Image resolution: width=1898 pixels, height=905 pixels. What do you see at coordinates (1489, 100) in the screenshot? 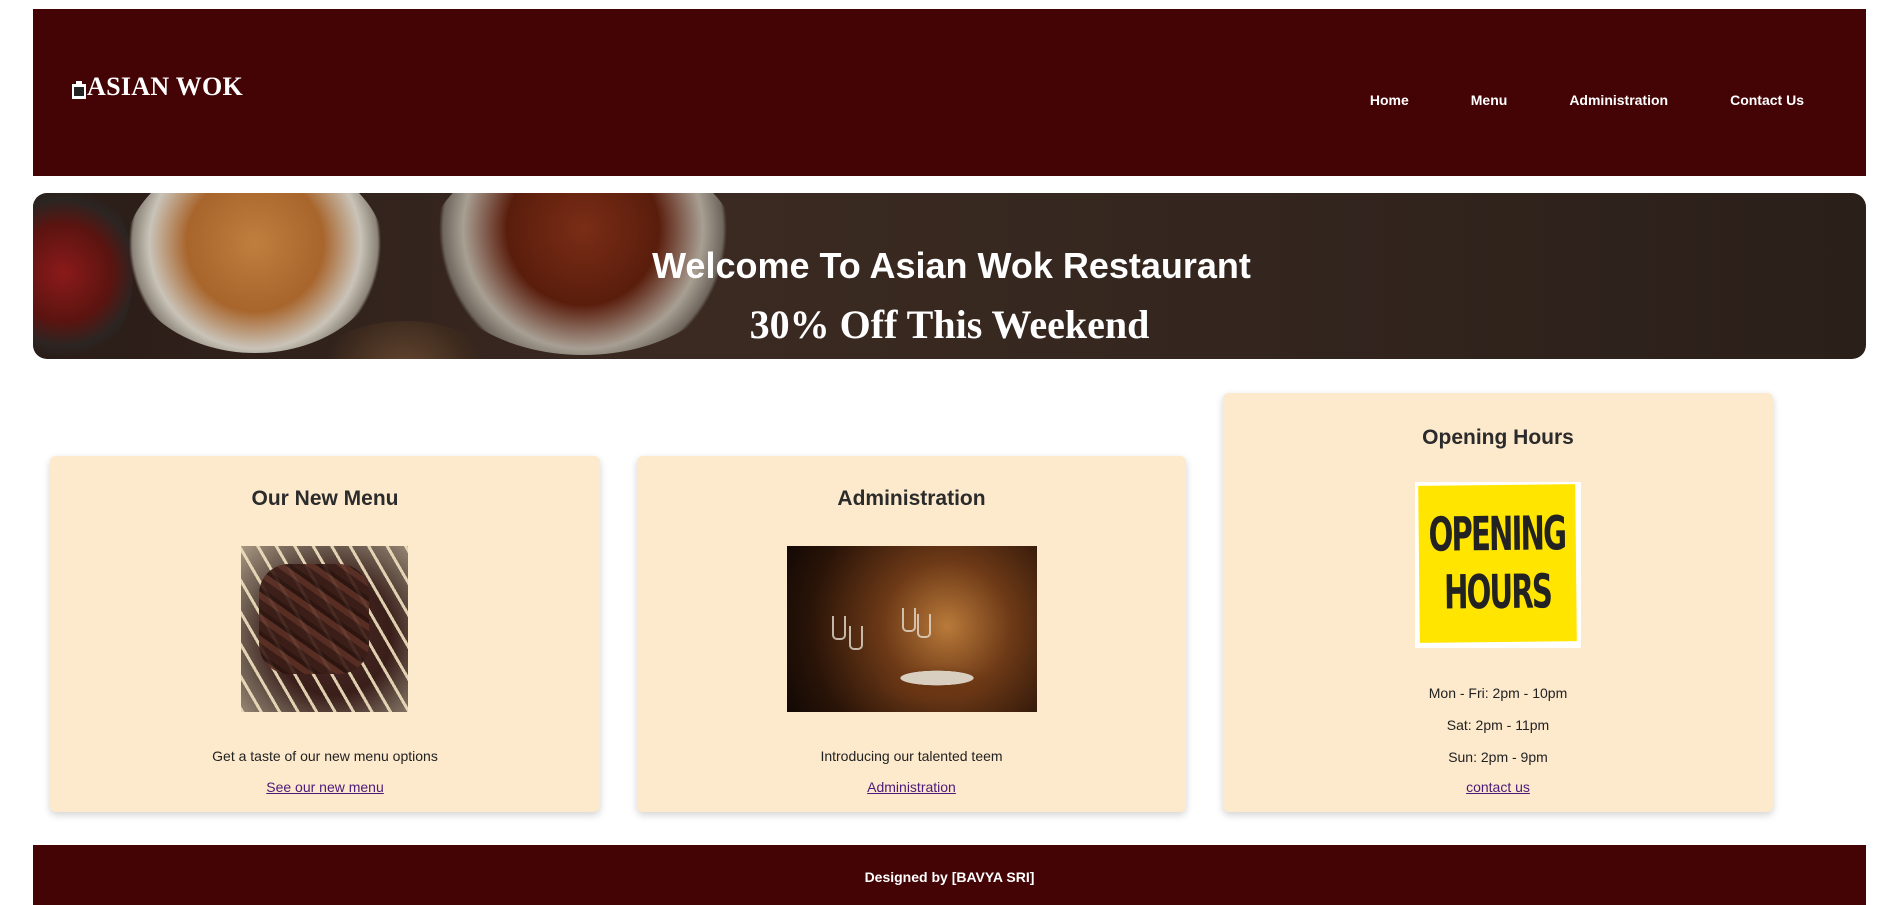
I see `nav-menu-link: Menu` at bounding box center [1489, 100].